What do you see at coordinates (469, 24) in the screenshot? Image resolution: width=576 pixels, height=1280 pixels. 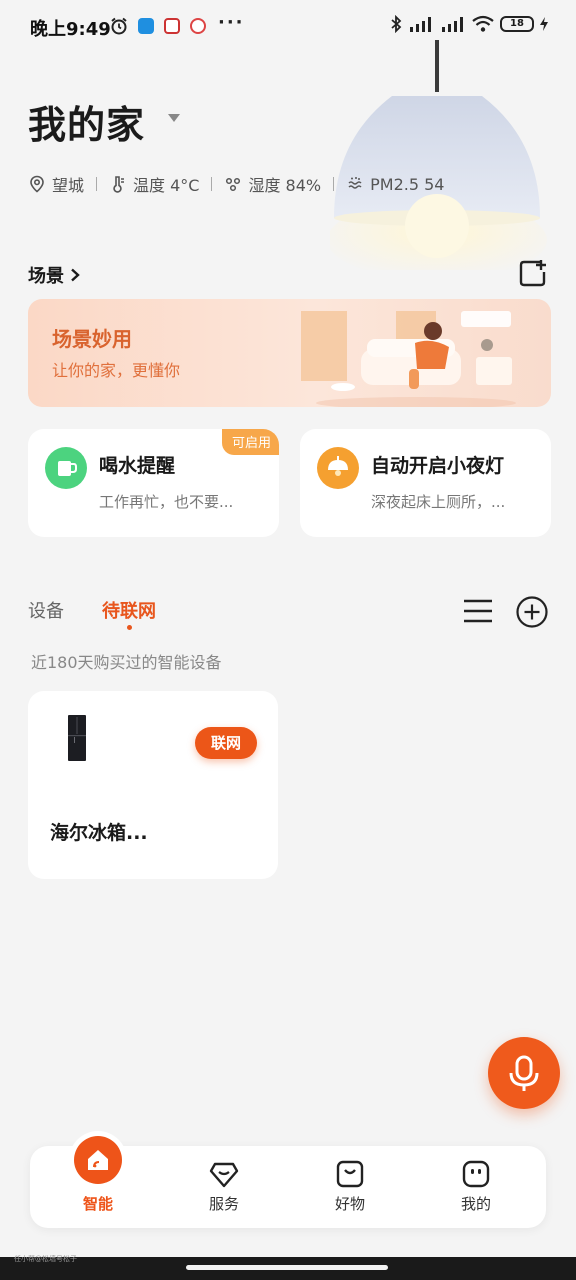 I see `status-icons: 18` at bounding box center [469, 24].